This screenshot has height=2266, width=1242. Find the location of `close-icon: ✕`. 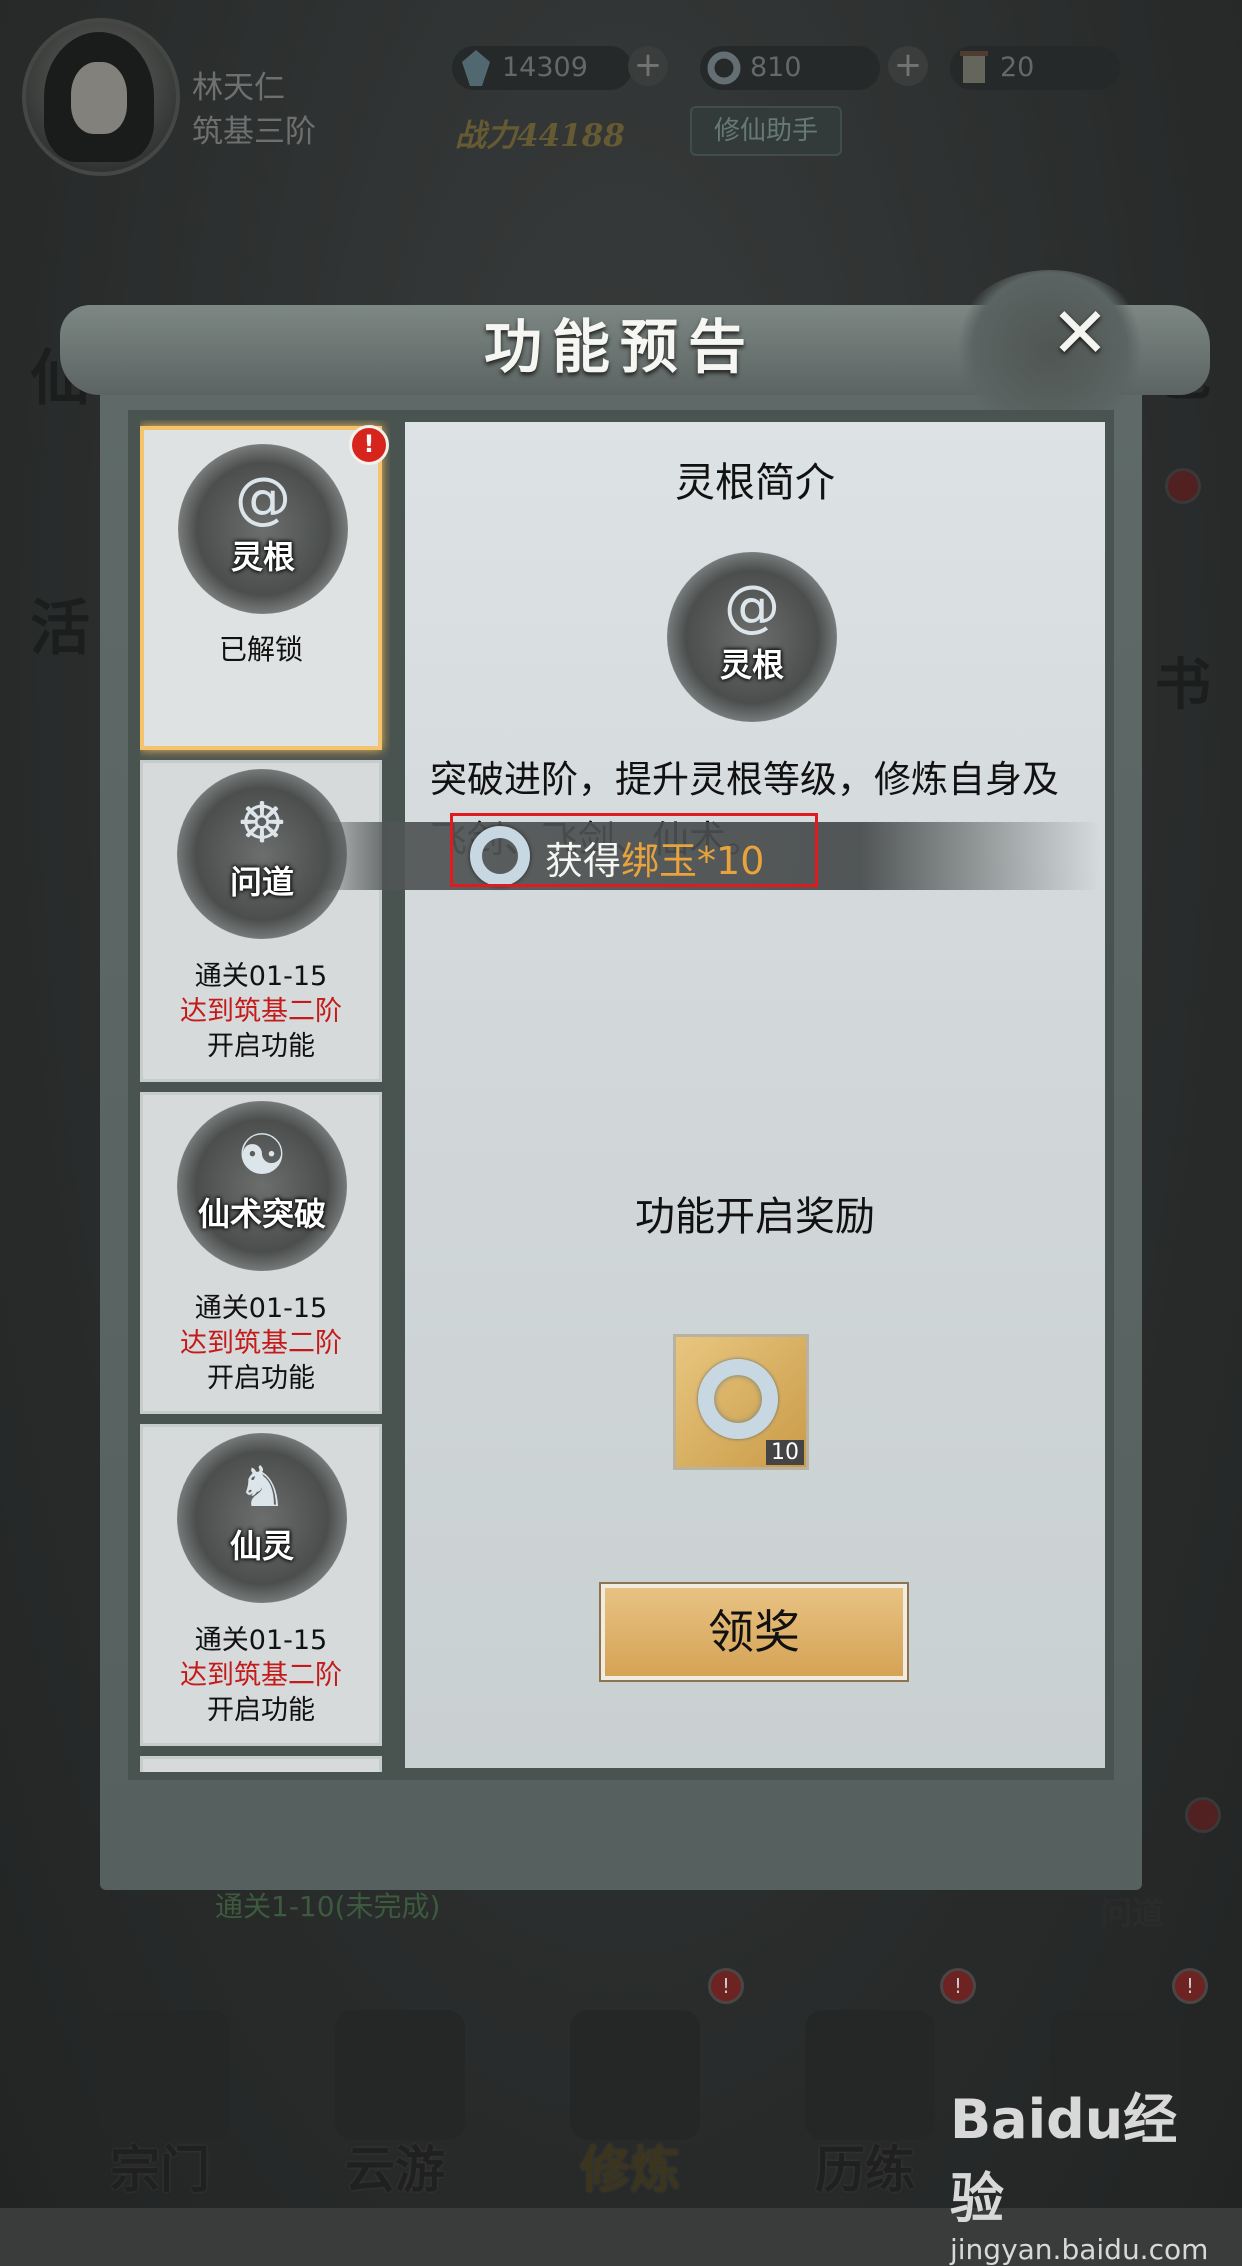

close-icon: ✕ is located at coordinates (1080, 334).